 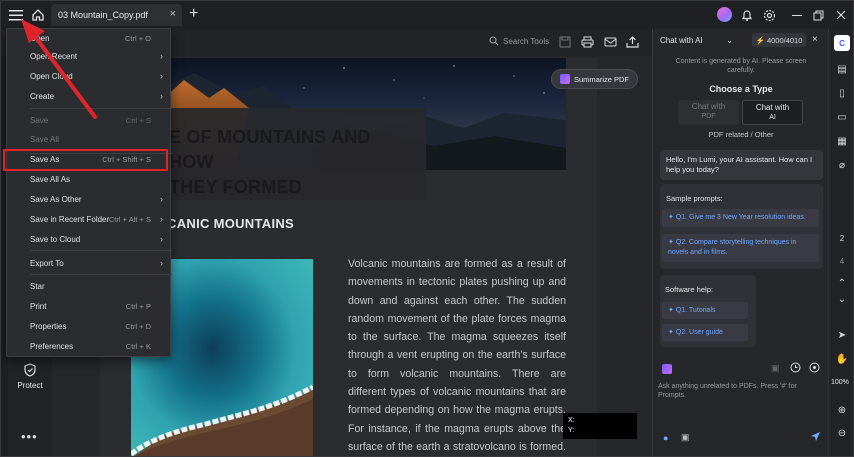 I want to click on menu-item-shortcut: Ctrl + K, so click(x=138, y=346).